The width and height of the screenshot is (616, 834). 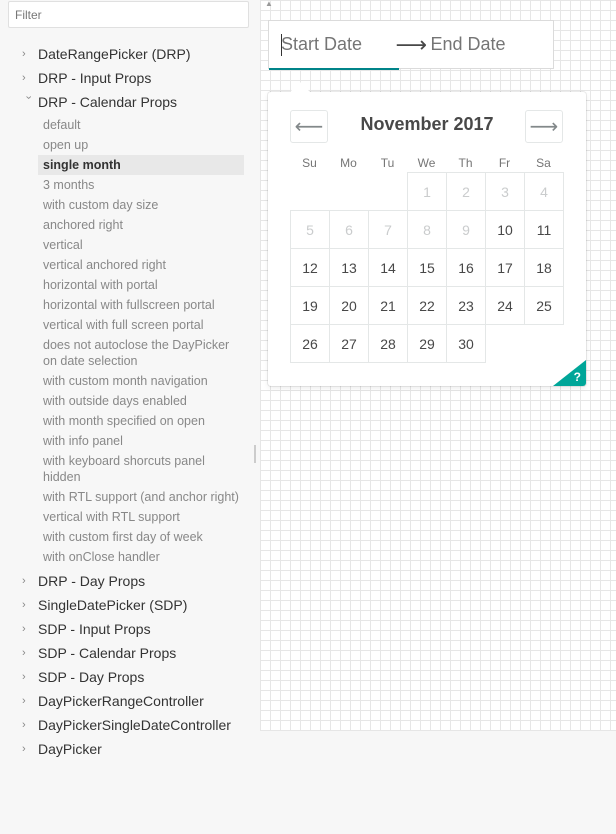 I want to click on weekday-label: Mo, so click(x=348, y=163).